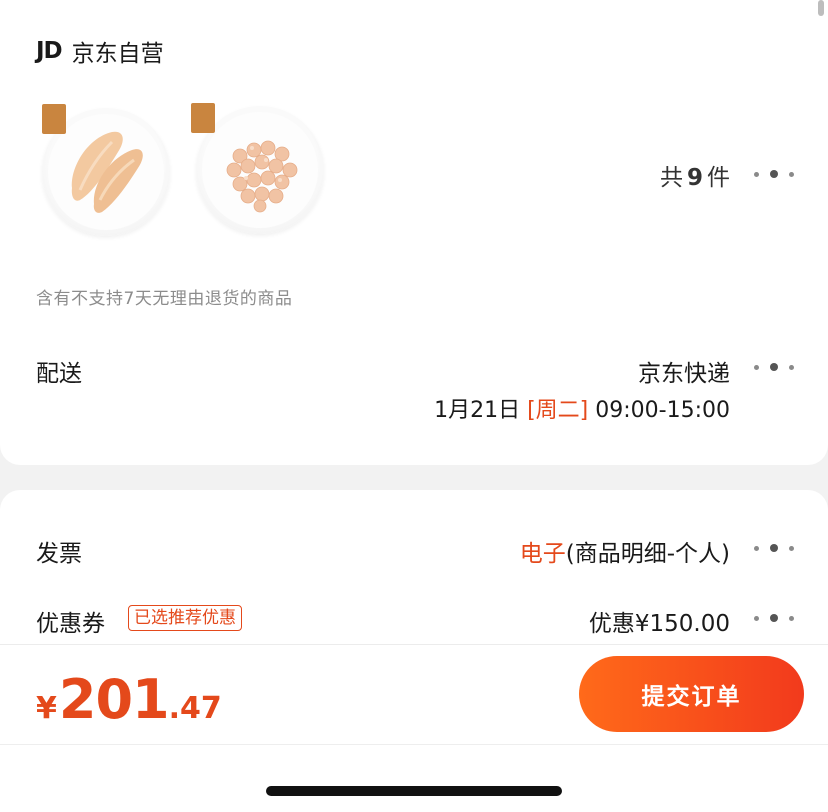 This screenshot has height=812, width=828. I want to click on invoice-detail: (商品明细-个人), so click(647, 554).